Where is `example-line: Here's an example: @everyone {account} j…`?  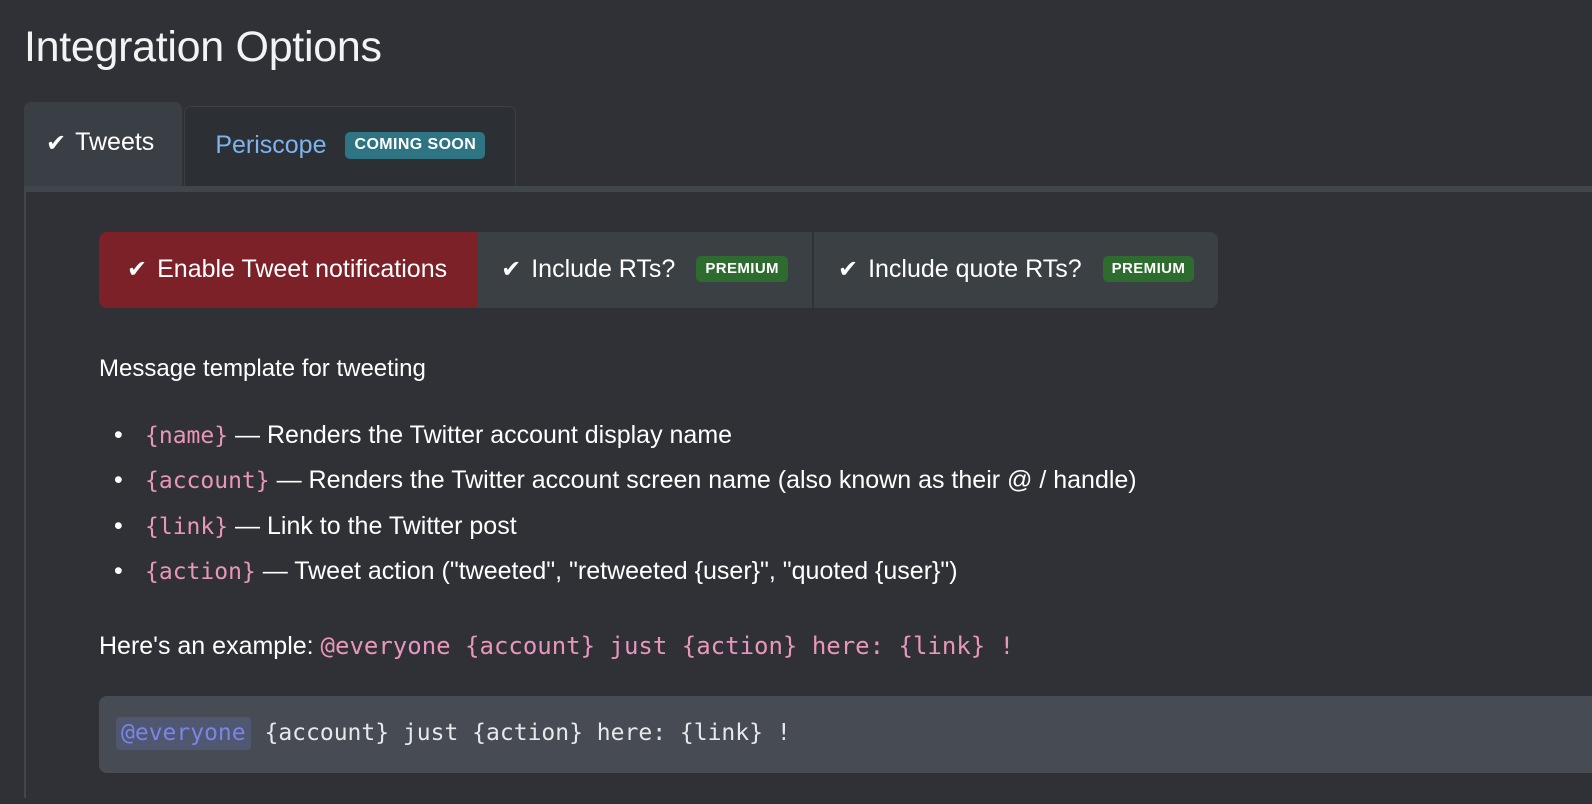 example-line: Here's an example: @everyone {account} j… is located at coordinates (845, 646).